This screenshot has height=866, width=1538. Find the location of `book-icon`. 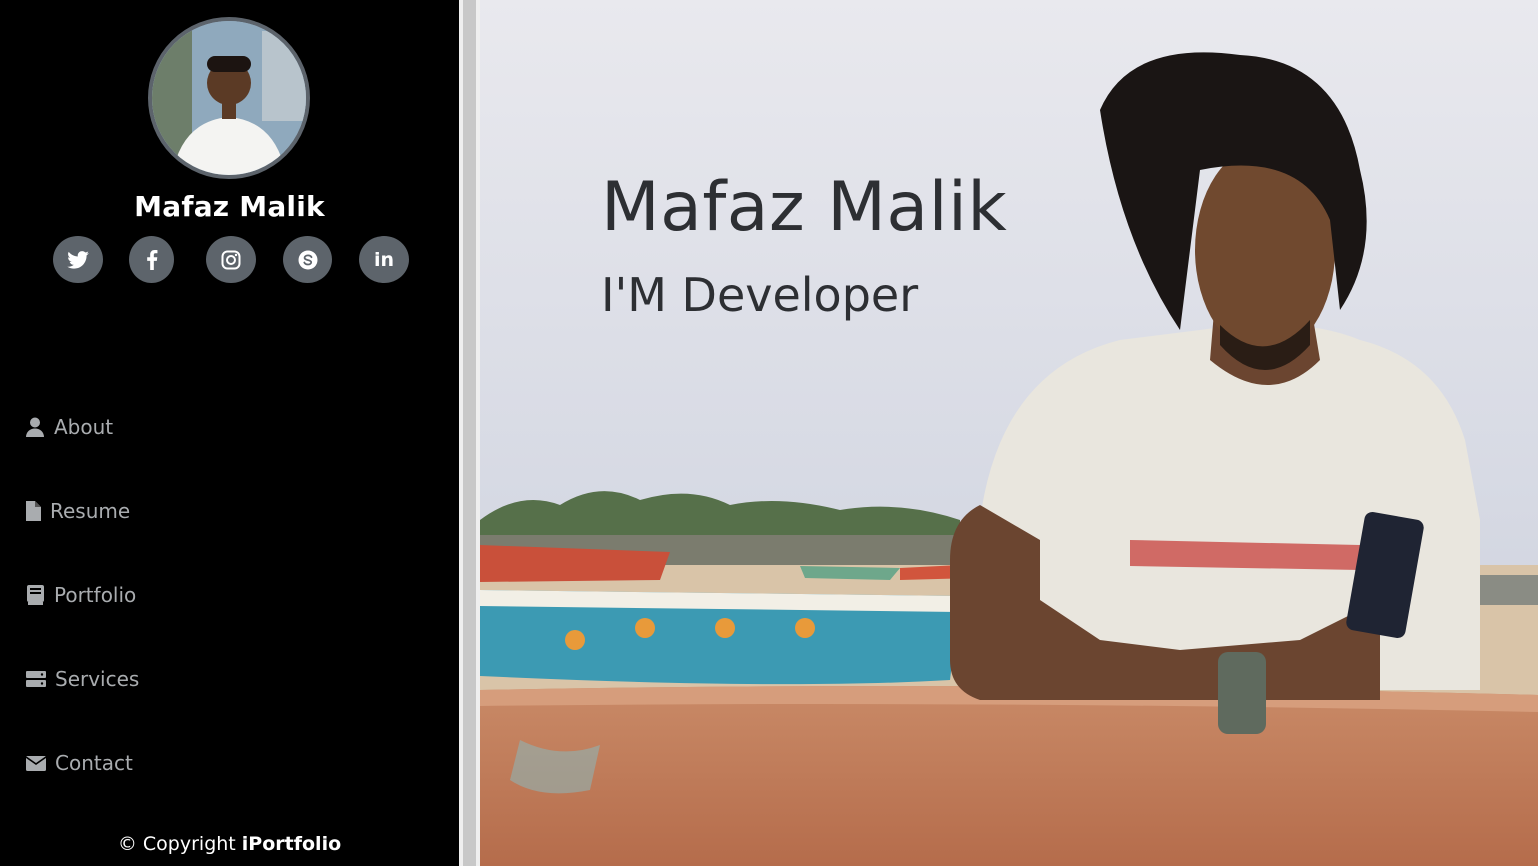

book-icon is located at coordinates (35, 595).